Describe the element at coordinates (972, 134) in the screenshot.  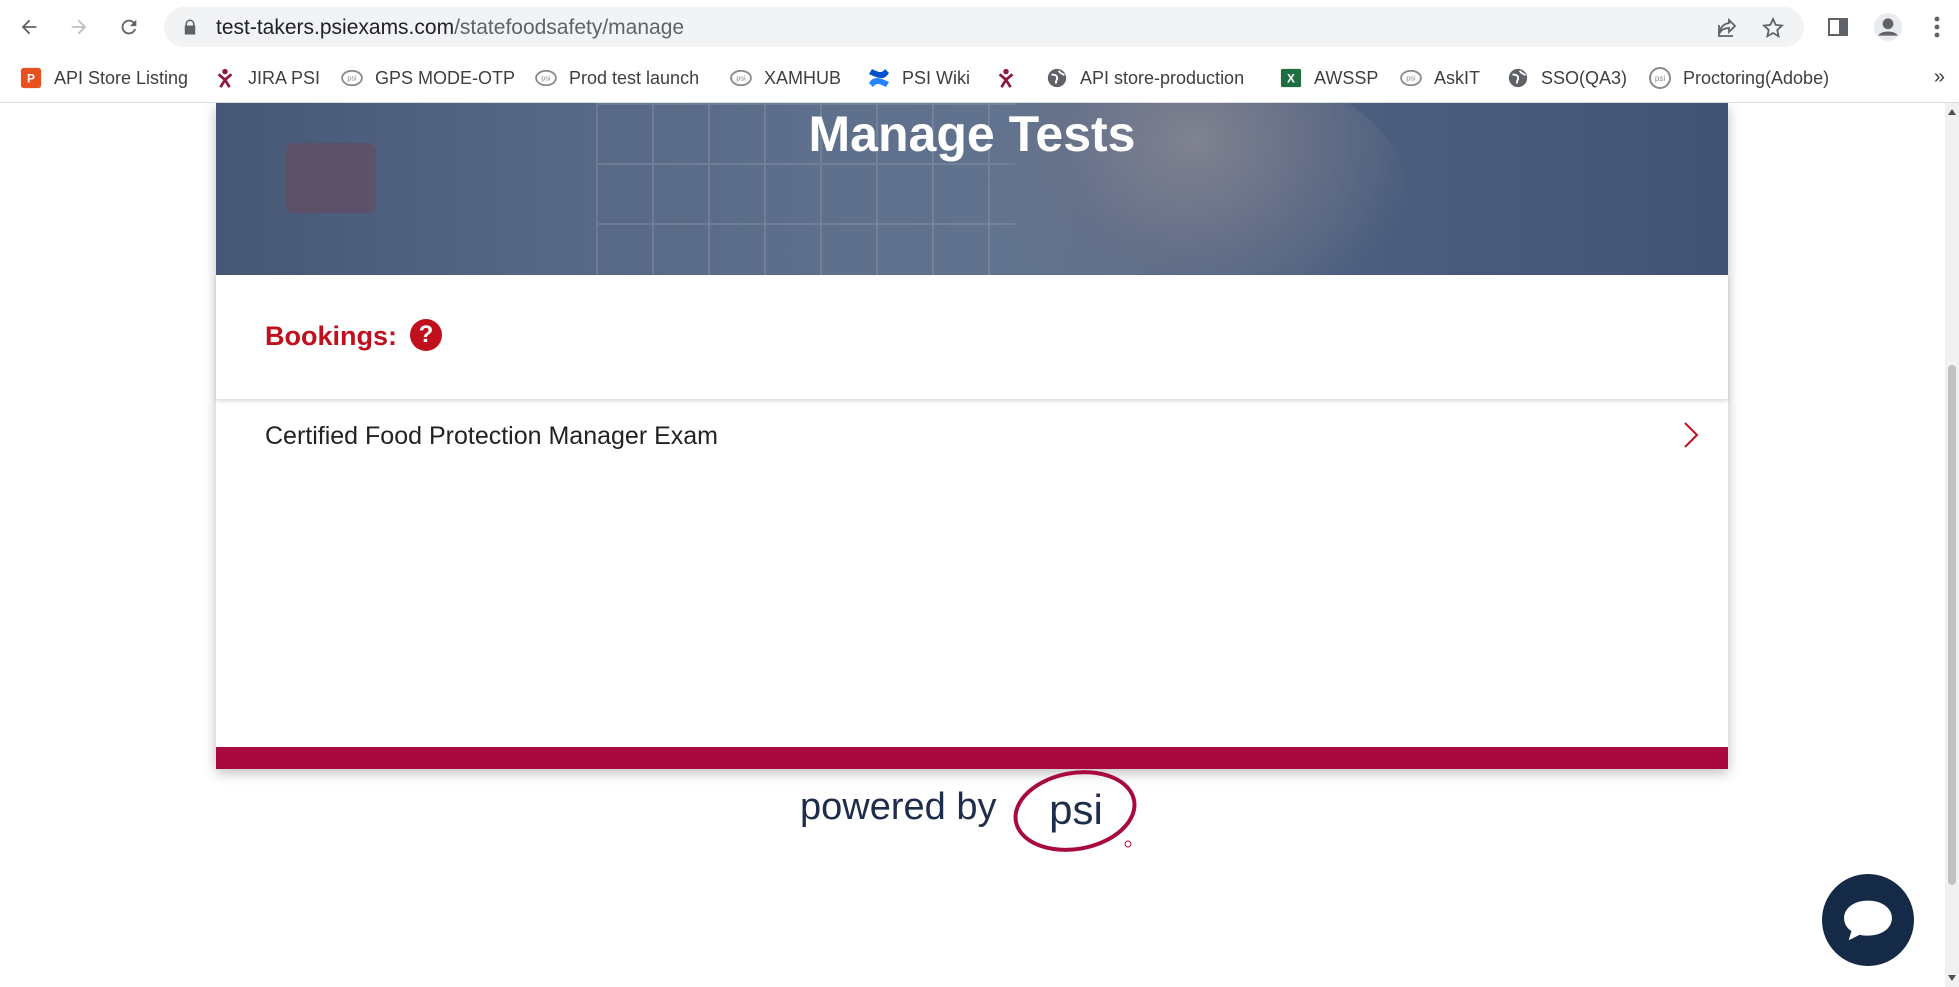
I see `page-title: Manage Tests` at that location.